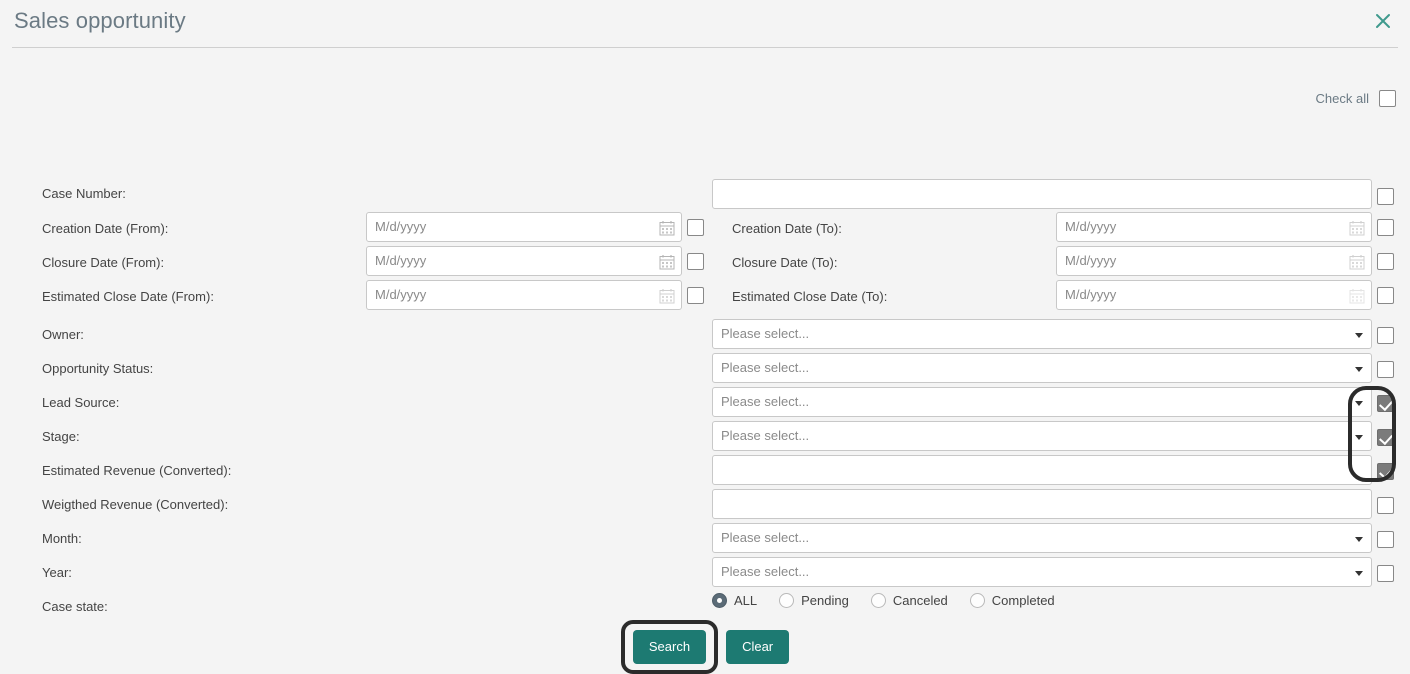  I want to click on form-actions: Search Clear, so click(705, 647).